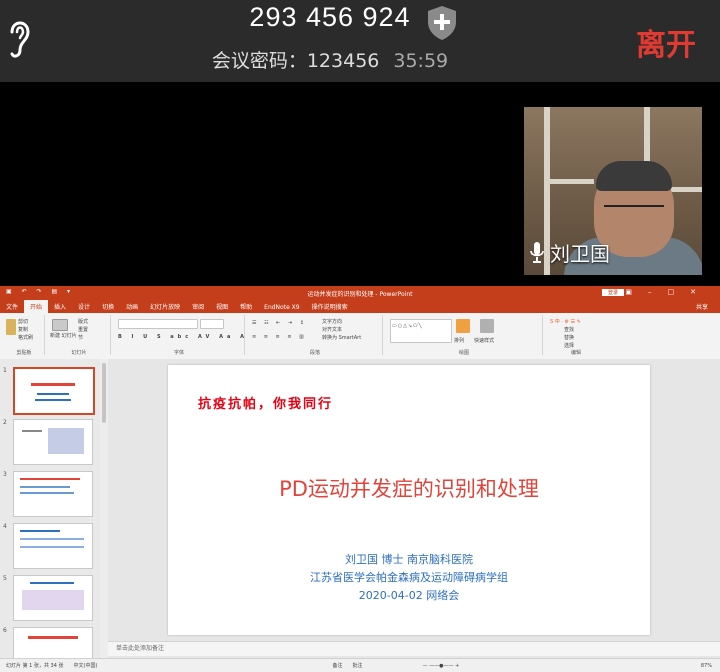  Describe the element at coordinates (132, 306) in the screenshot. I see `tab-animations: 动画` at that location.